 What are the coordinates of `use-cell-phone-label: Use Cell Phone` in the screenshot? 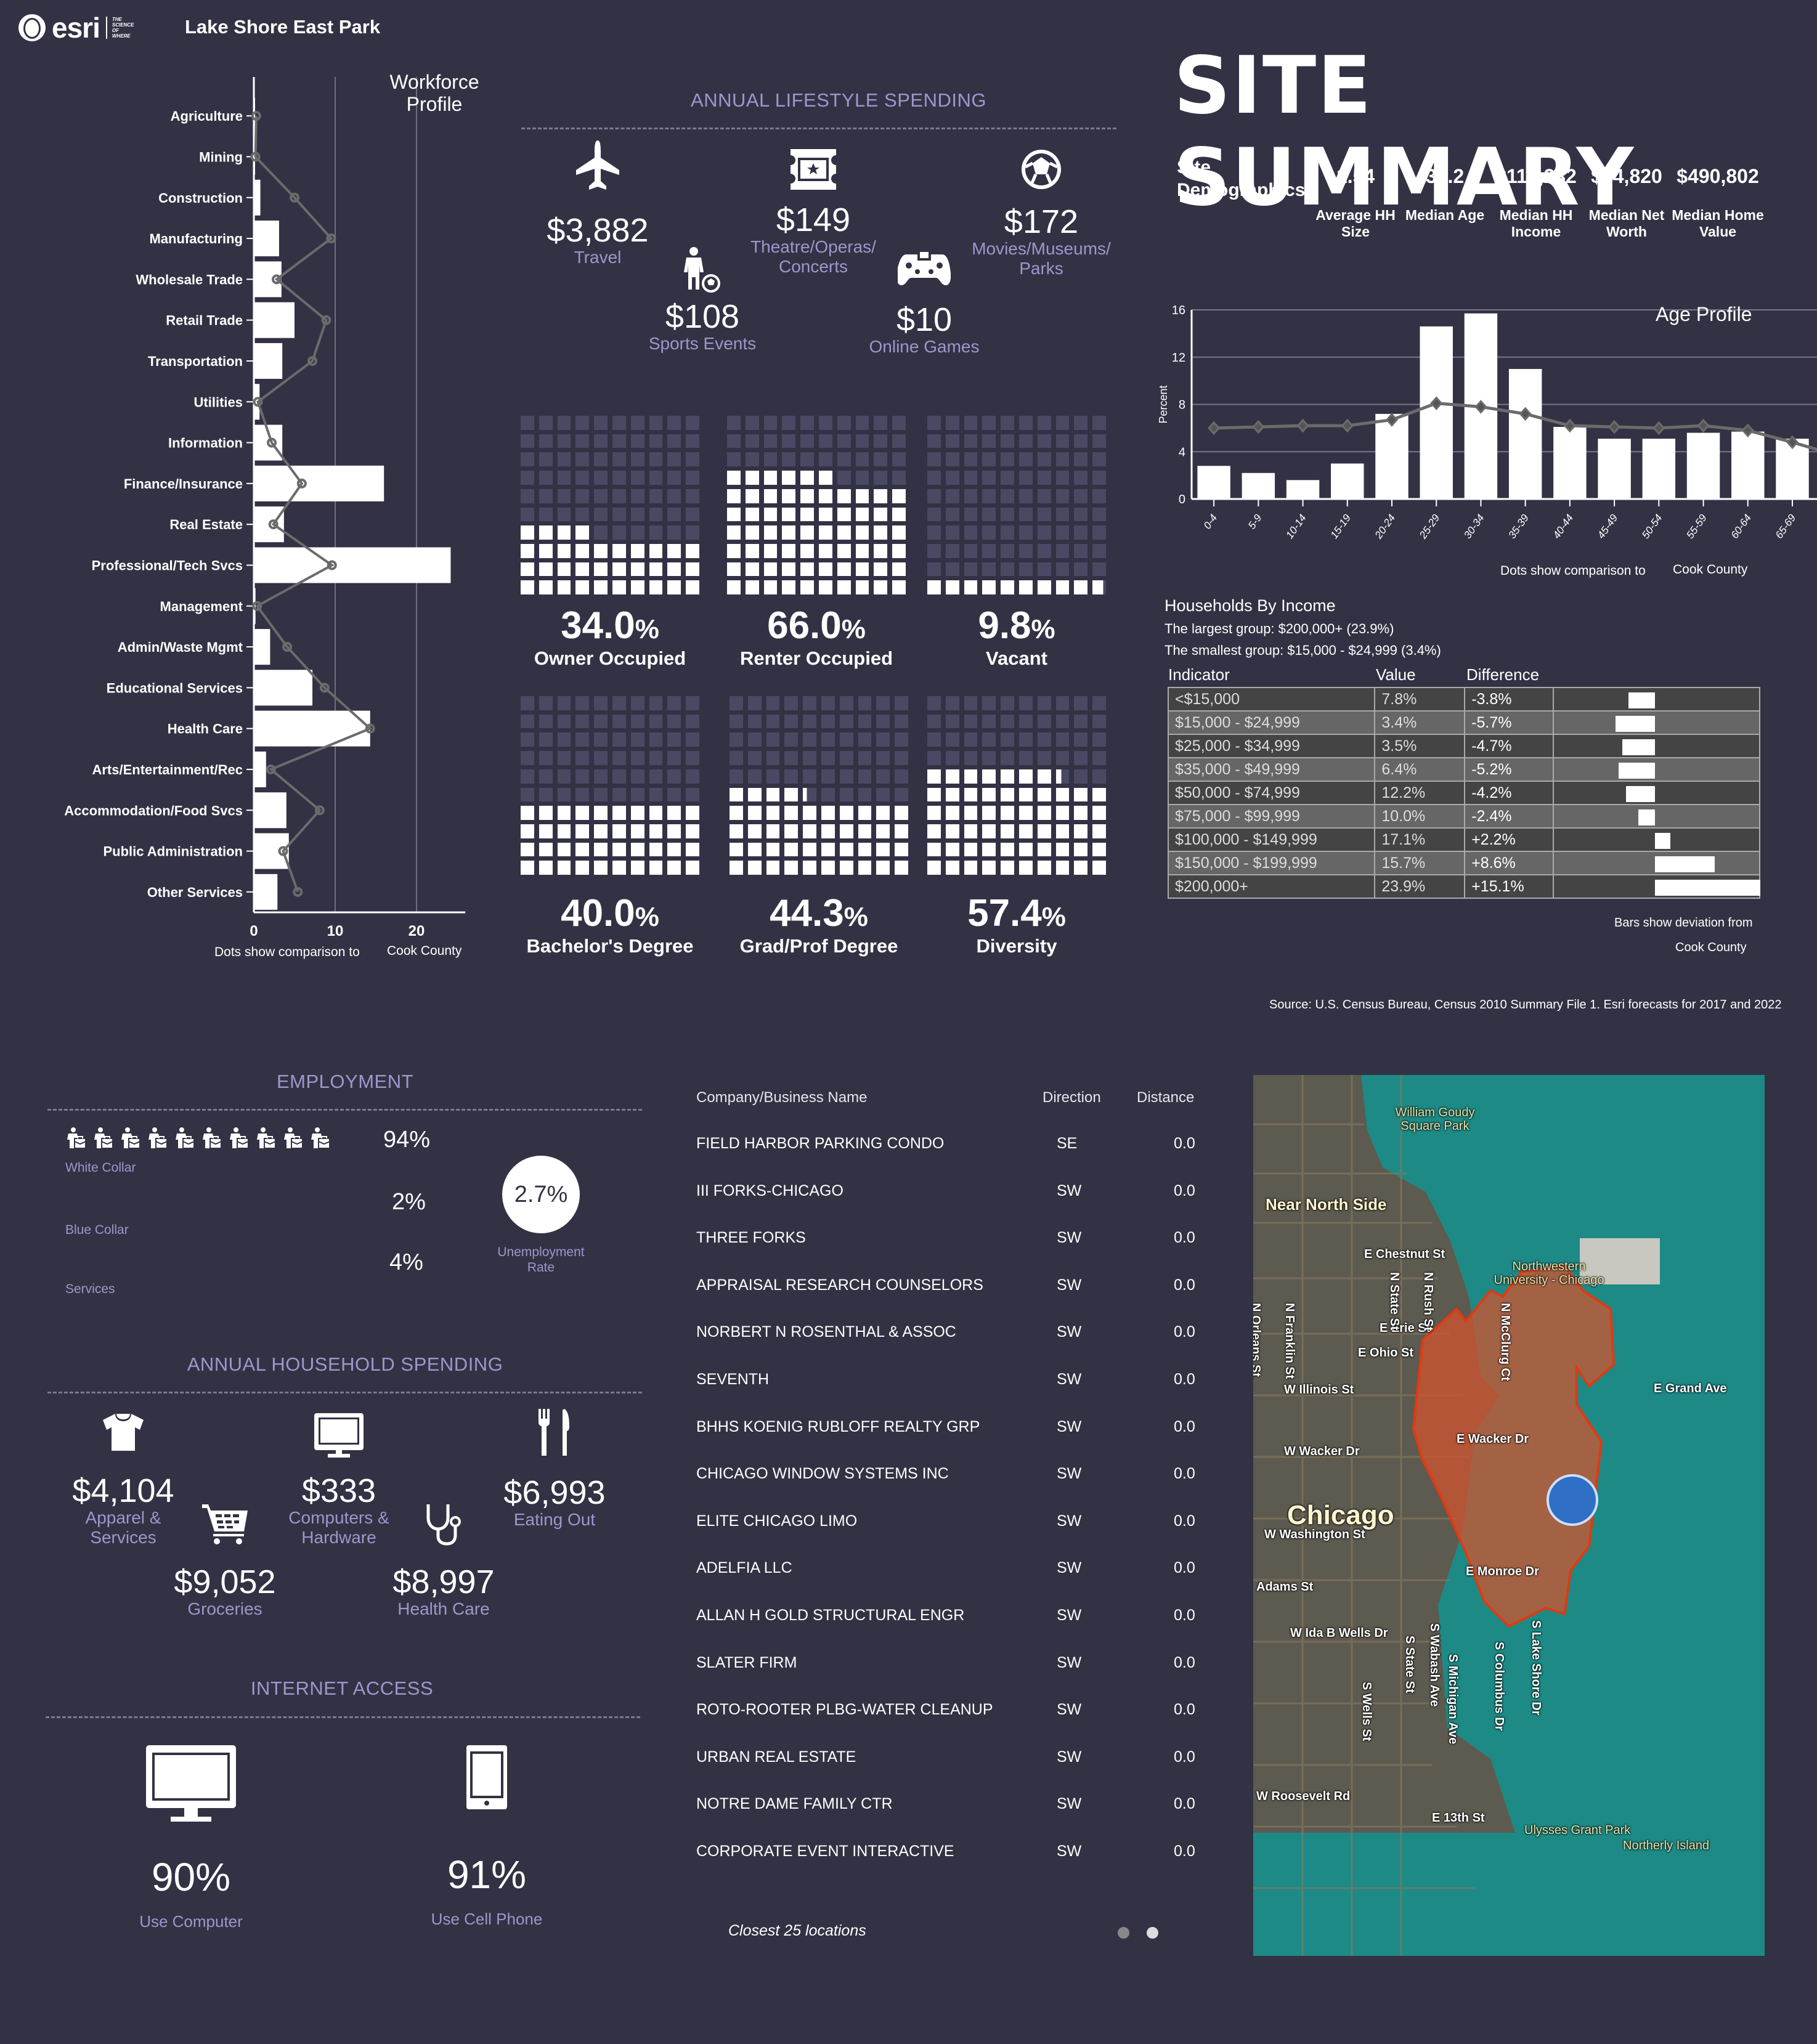 It's located at (487, 1919).